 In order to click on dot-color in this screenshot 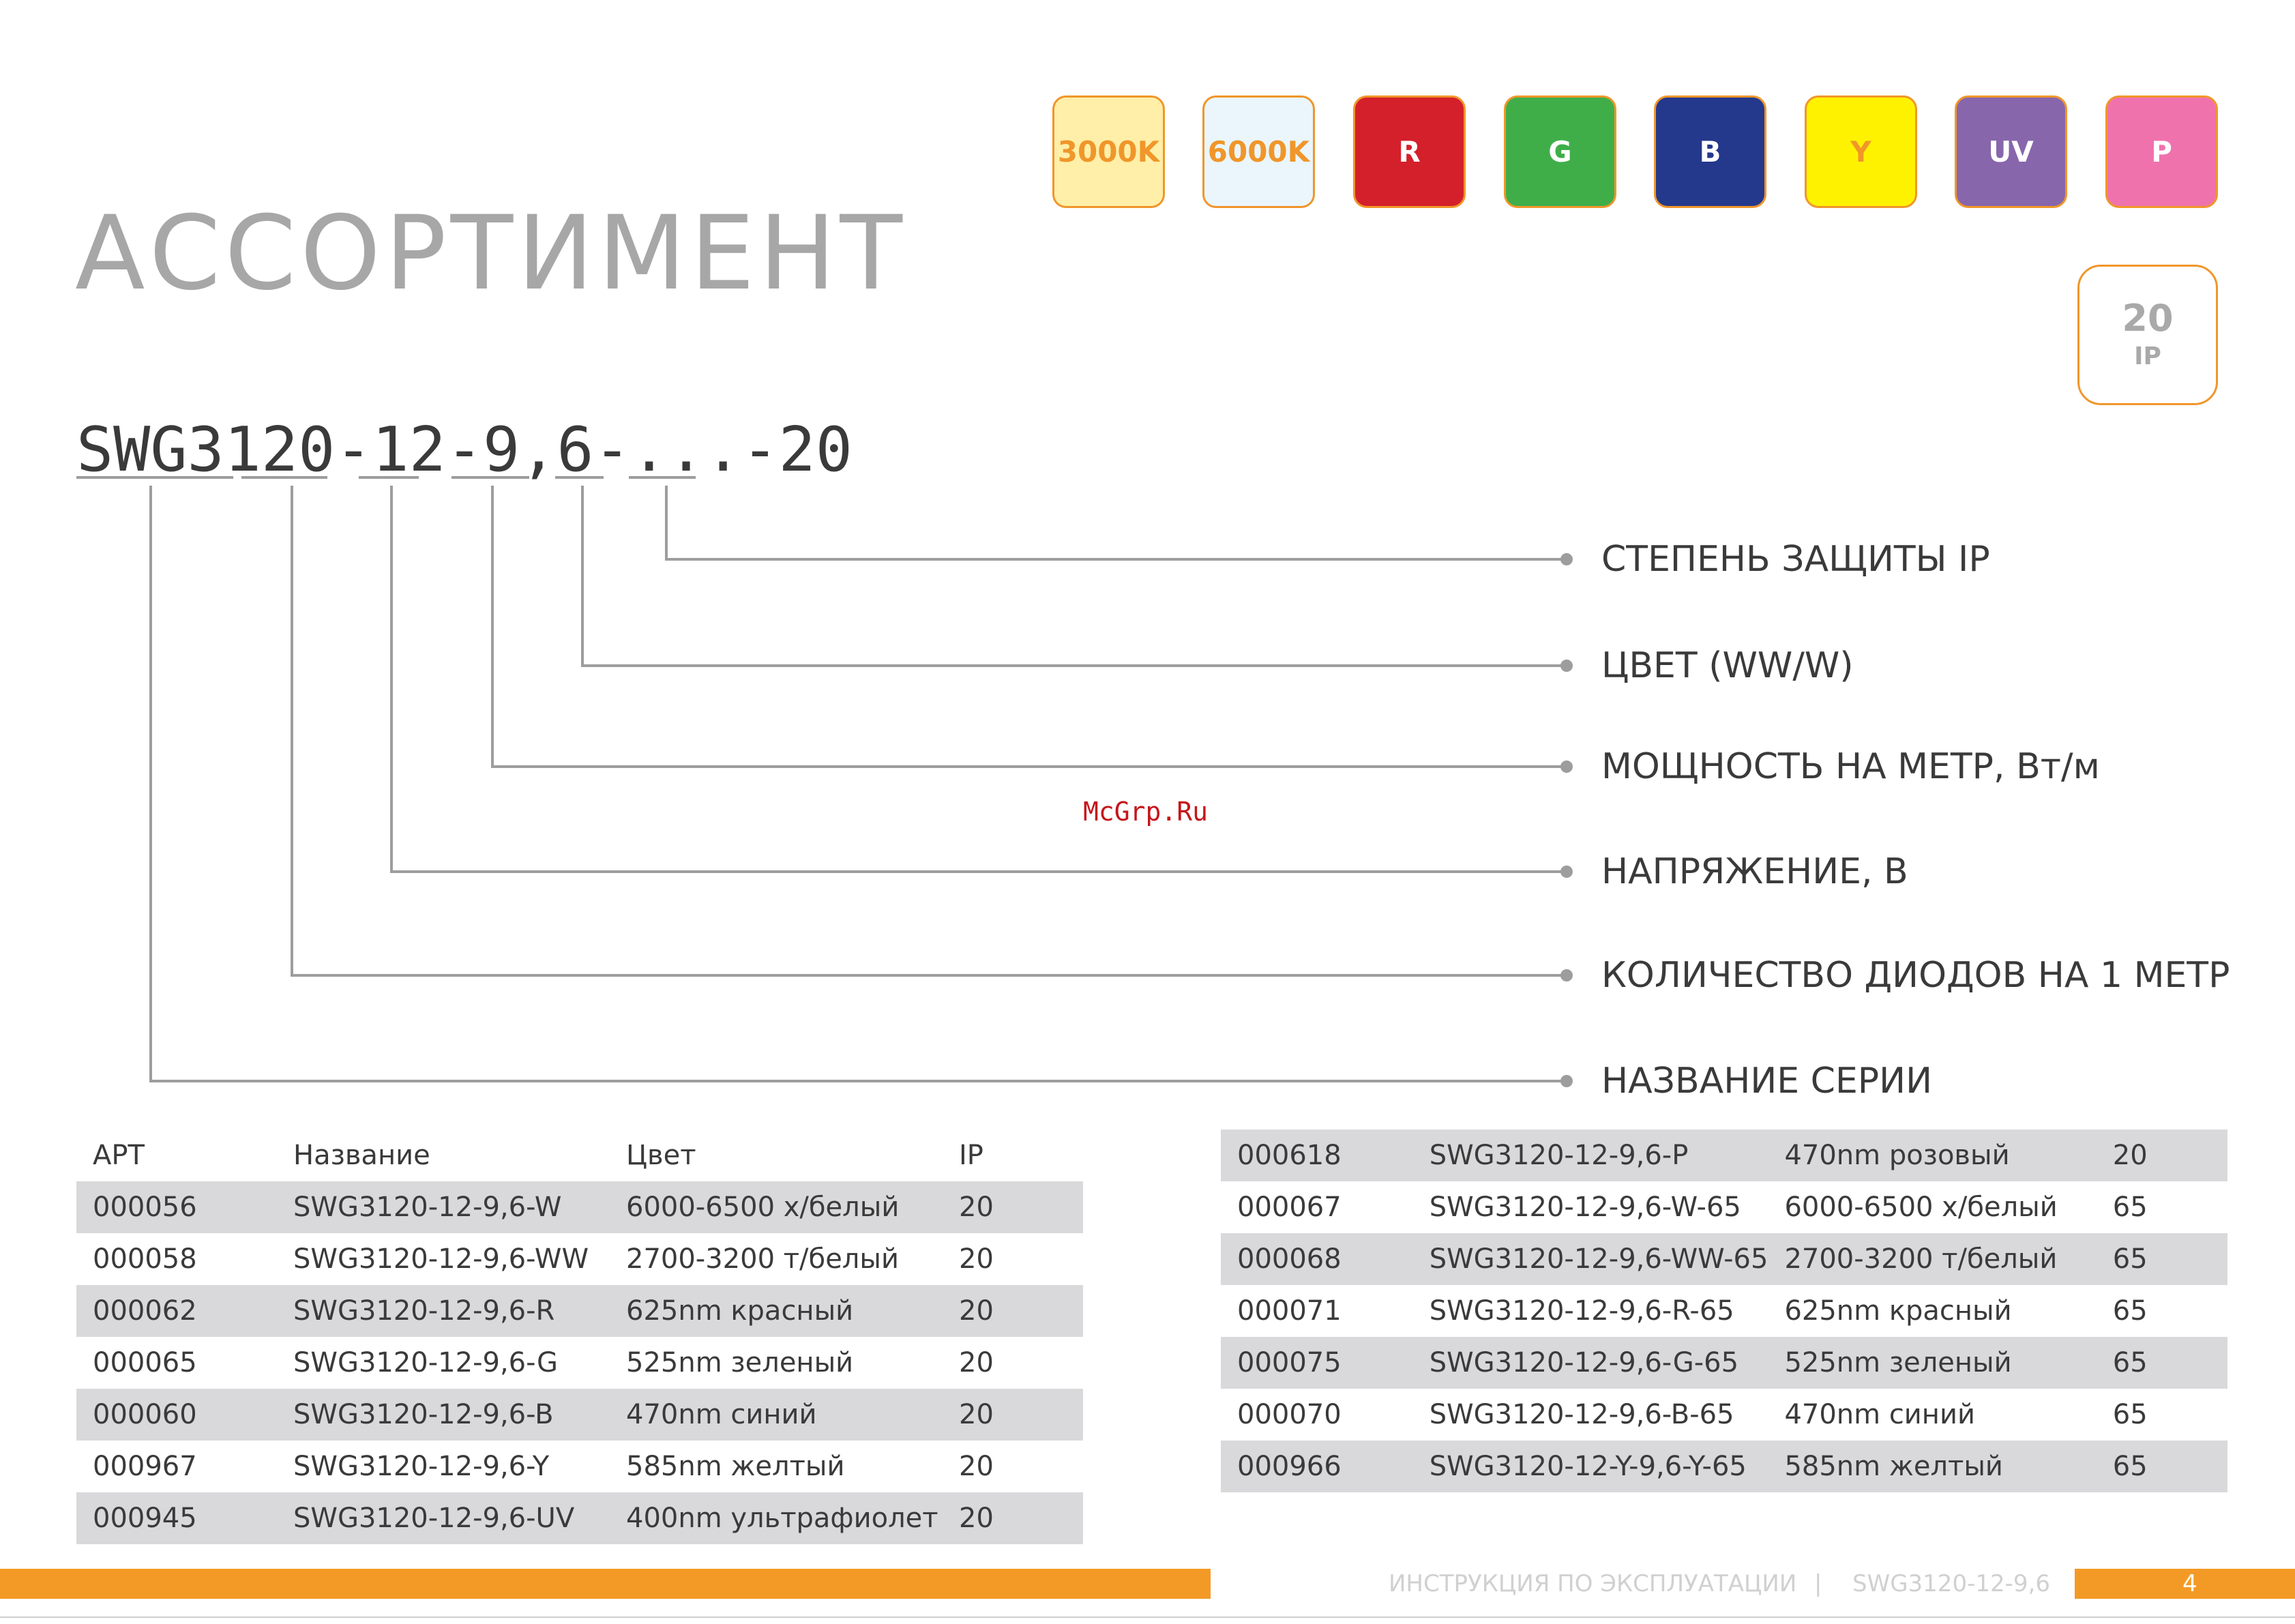, I will do `click(1566, 666)`.